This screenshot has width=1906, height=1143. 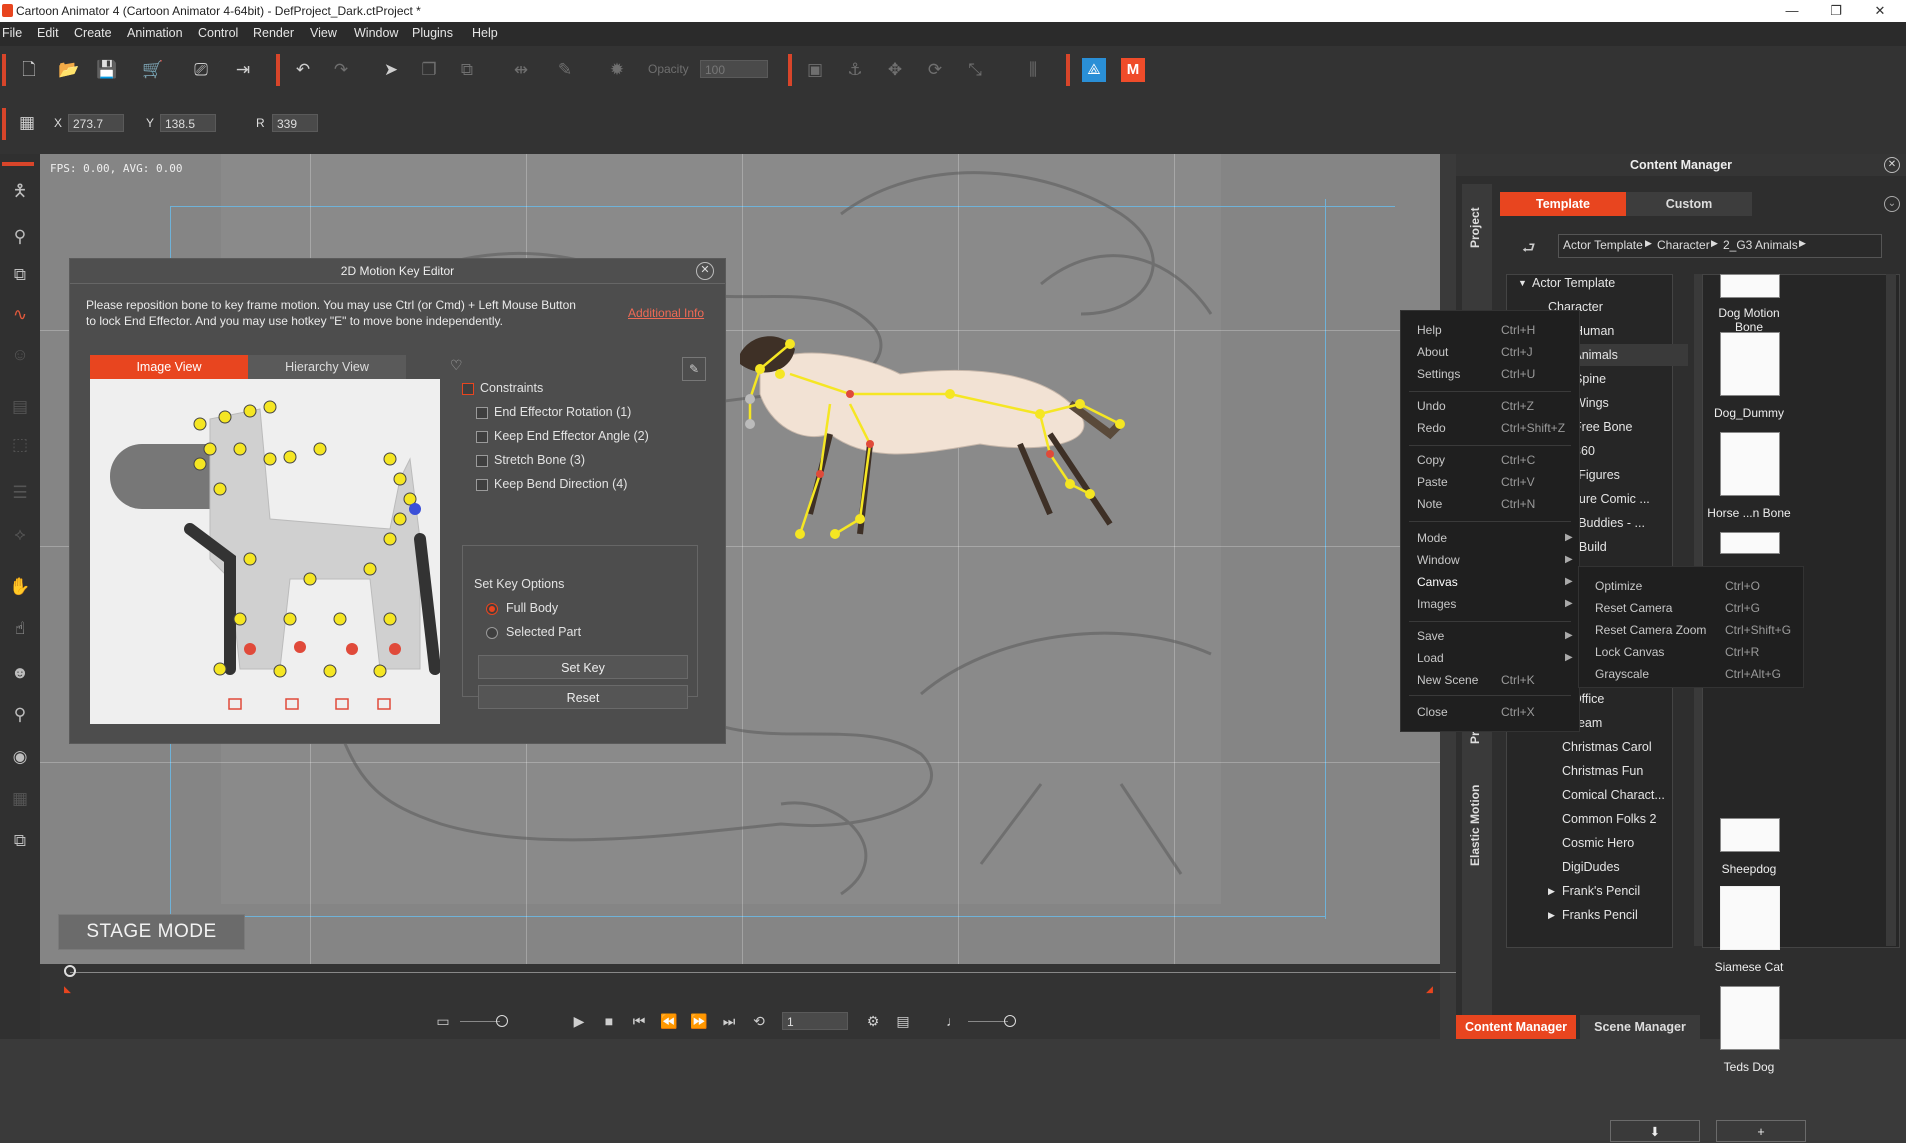 What do you see at coordinates (1438, 560) in the screenshot?
I see `menu-item-window: Window` at bounding box center [1438, 560].